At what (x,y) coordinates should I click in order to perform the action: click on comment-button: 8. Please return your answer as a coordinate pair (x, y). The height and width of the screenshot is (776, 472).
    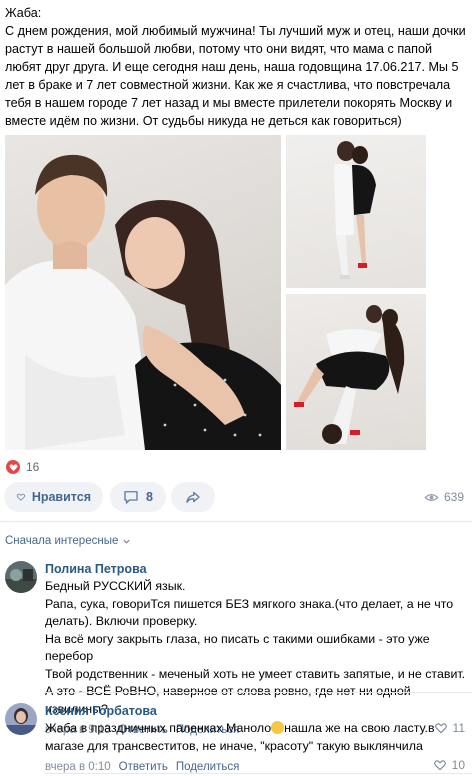
    Looking at the image, I should click on (138, 497).